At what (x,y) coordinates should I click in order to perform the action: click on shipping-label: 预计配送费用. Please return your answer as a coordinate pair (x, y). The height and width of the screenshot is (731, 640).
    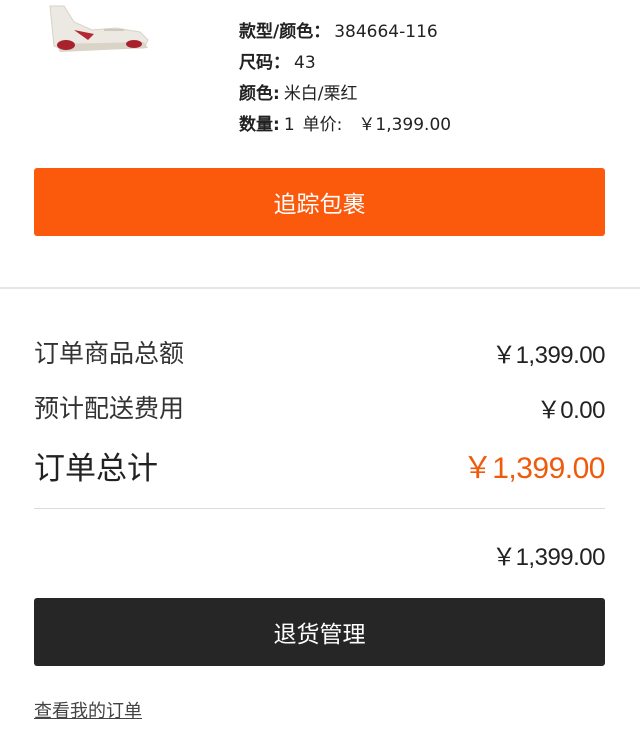
    Looking at the image, I should click on (109, 408).